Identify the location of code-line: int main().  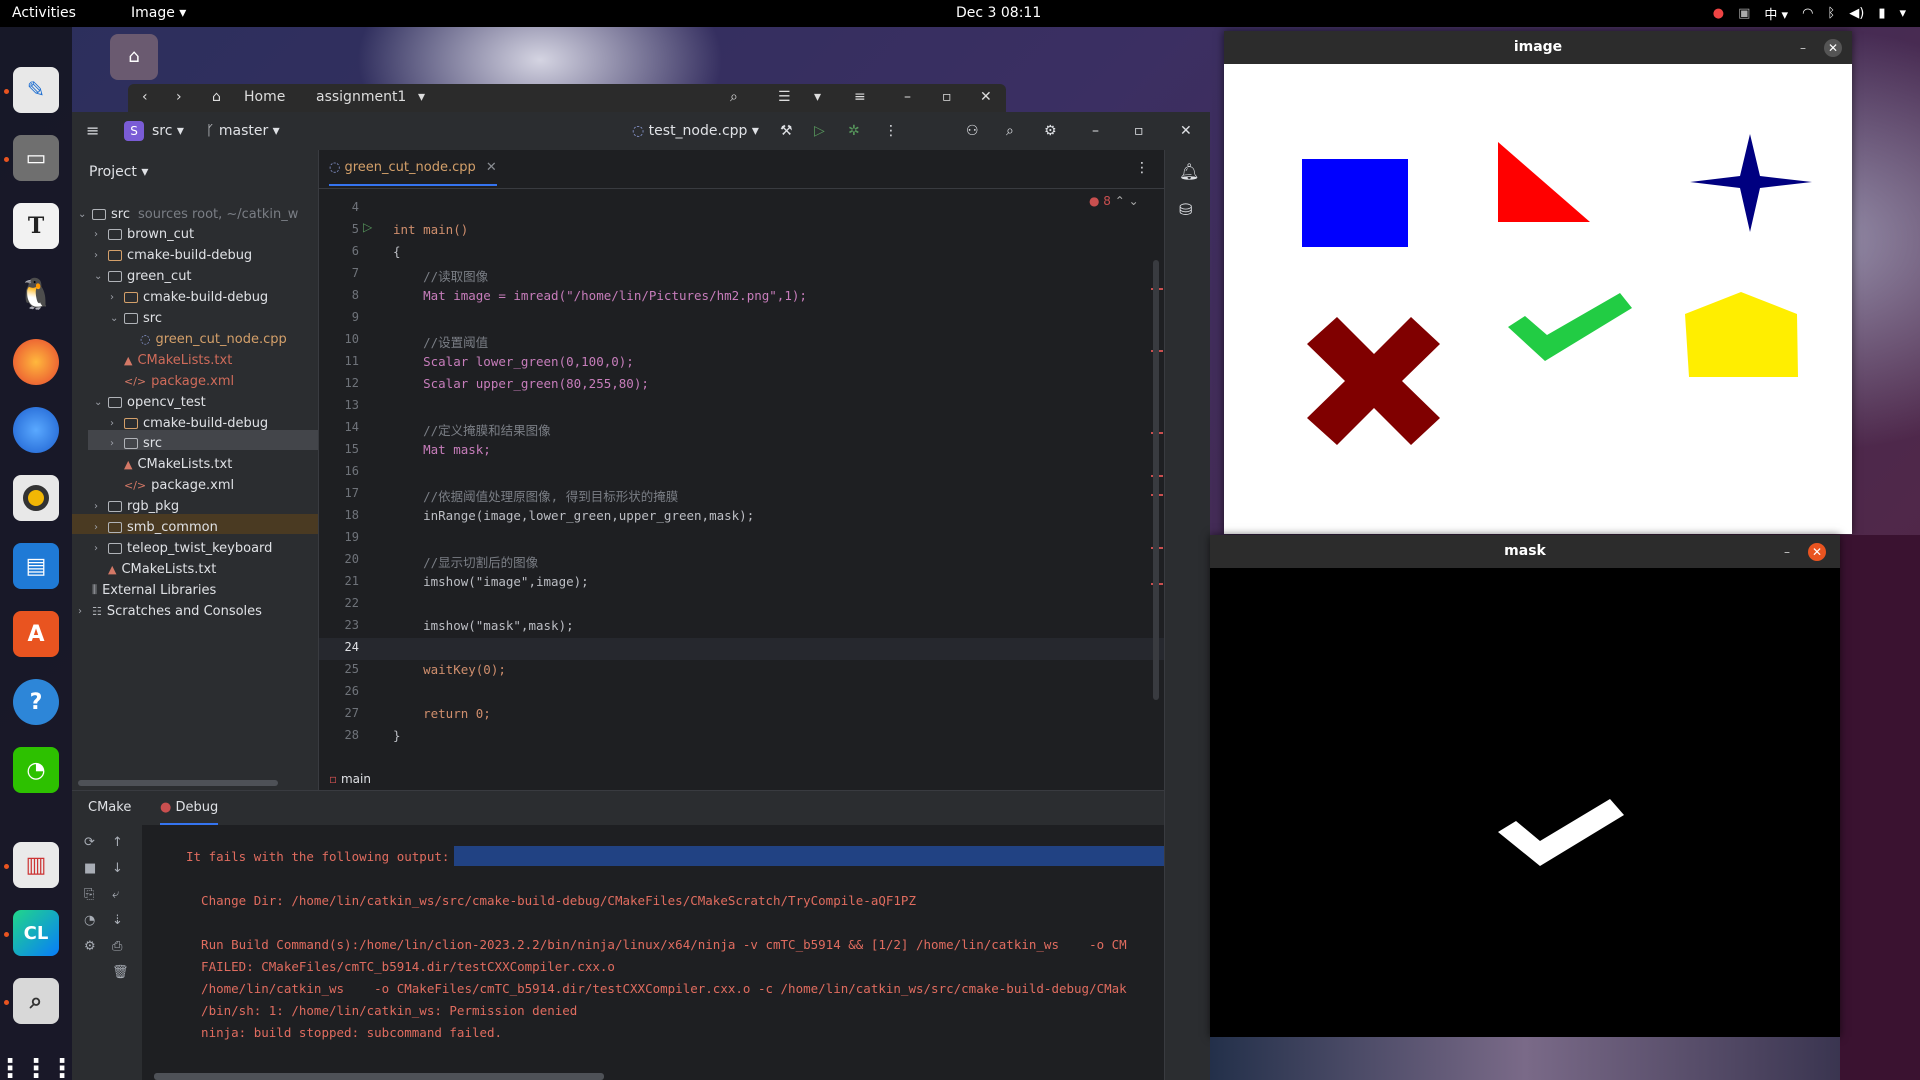
(430, 229).